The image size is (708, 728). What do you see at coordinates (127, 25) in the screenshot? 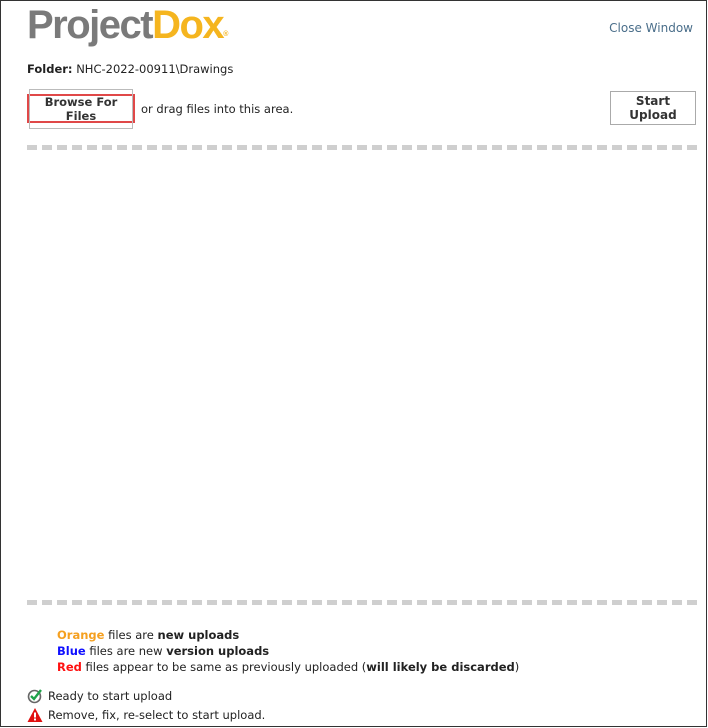
I see `projectdox-logo: ProjectDox®` at bounding box center [127, 25].